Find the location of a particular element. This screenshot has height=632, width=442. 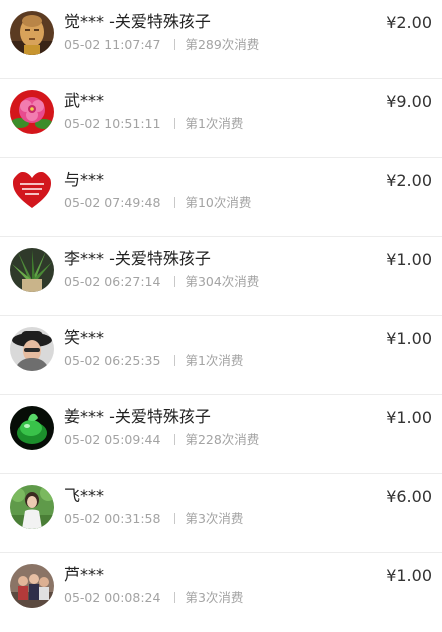

donation-time: 05-02 11:07:47 is located at coordinates (112, 44).